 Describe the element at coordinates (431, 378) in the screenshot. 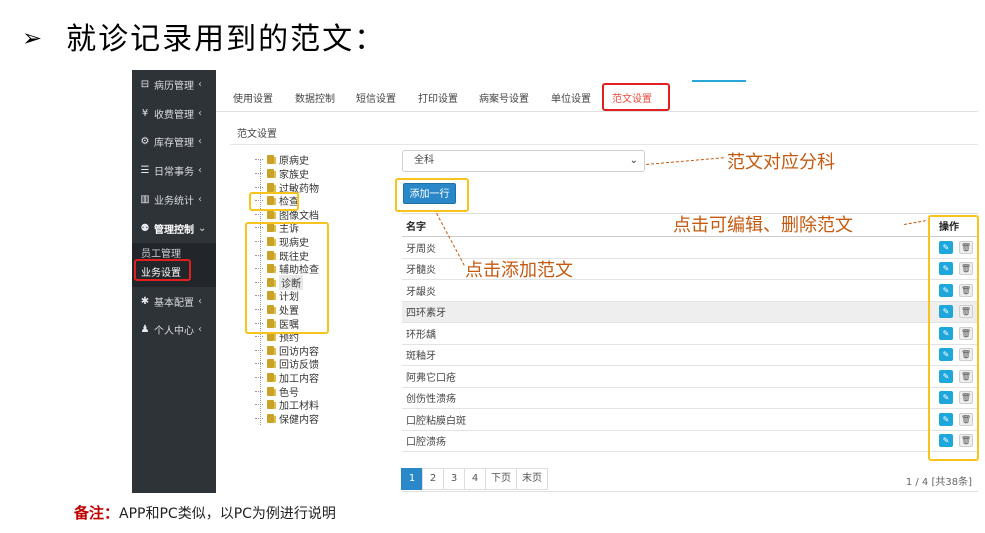

I see `template-name: 阿弗它口疮` at that location.